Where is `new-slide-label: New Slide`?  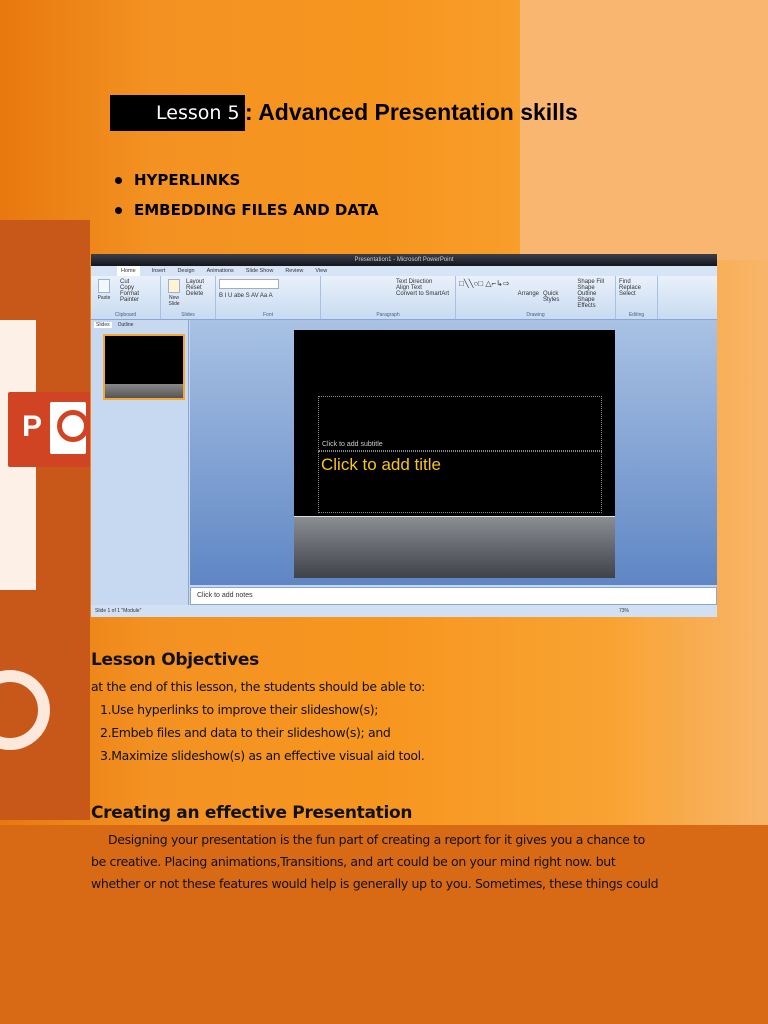 new-slide-label: New Slide is located at coordinates (174, 301).